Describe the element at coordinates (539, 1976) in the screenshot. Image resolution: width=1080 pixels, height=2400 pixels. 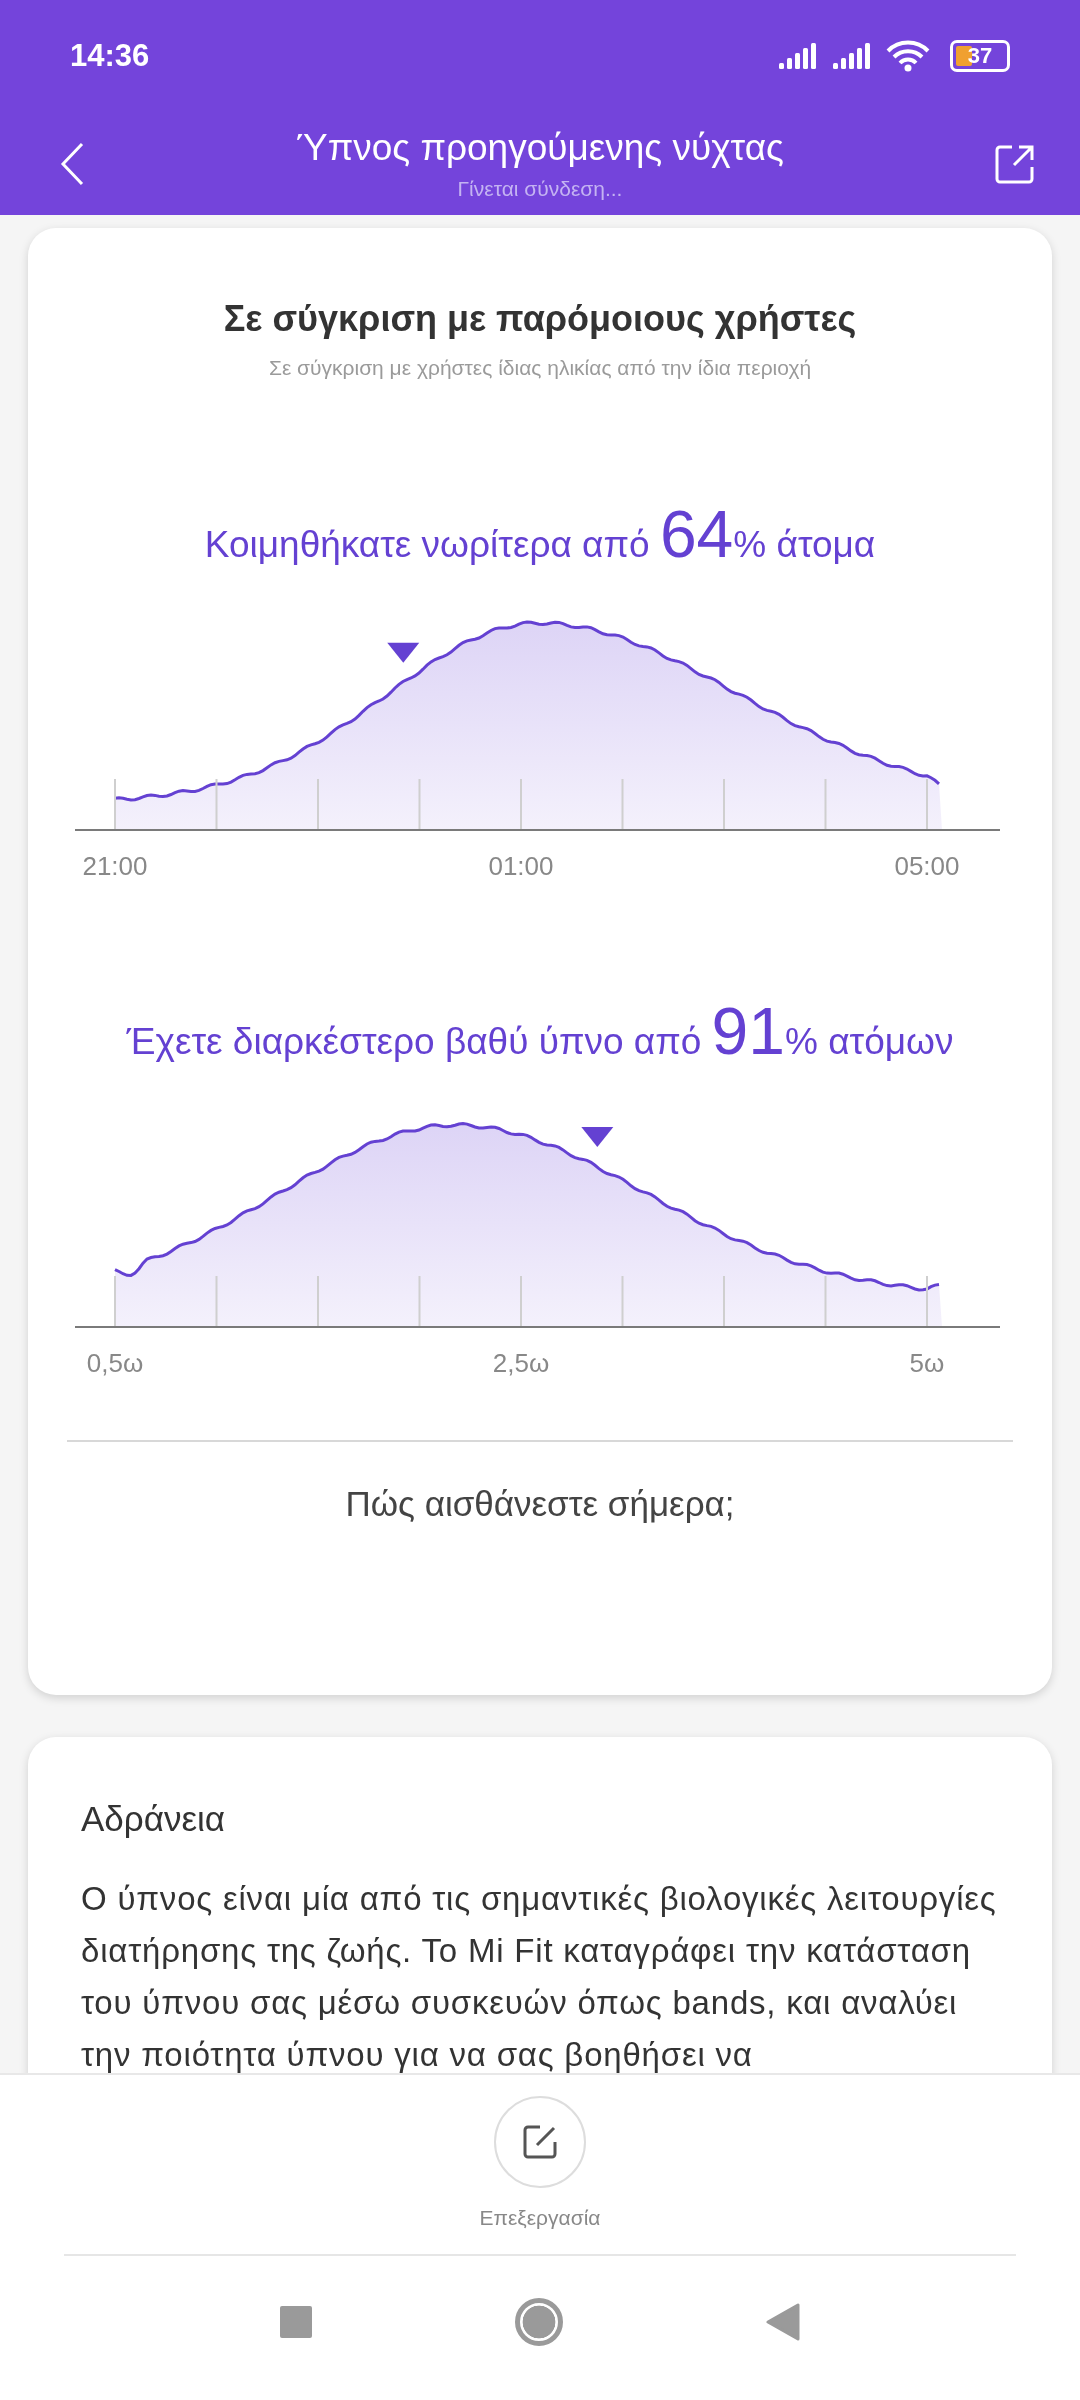
I see `description-text: Ο ύπνος είναι μία από τις σημαντικές βιολογικές λειτουργίες διατήρησης της ζωής. Το Mi Fit καταγράφει την κατάσταση του ύπνου σας μέσω συσκευών όπως bands, και αναλύει την ποιότητα ύπνου για να σας βοηθήσει να` at that location.